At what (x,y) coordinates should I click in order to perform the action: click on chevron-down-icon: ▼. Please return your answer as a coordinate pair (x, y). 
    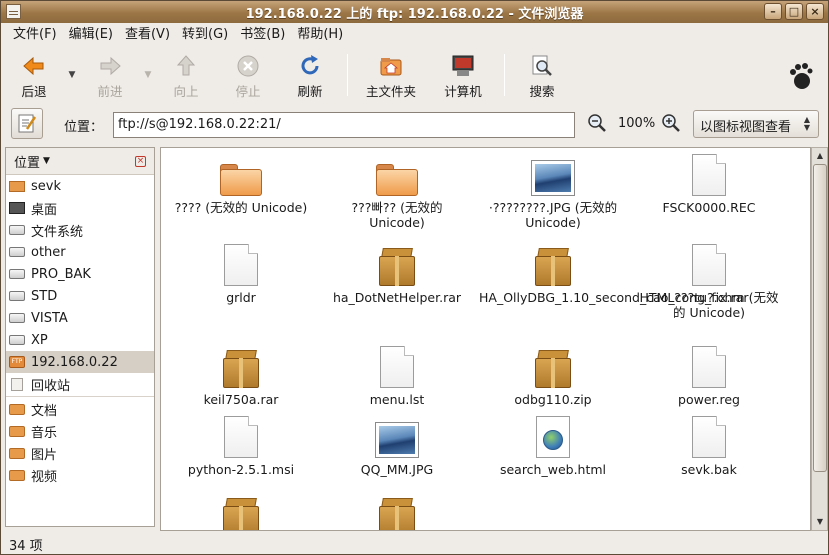
    Looking at the image, I should click on (46, 161).